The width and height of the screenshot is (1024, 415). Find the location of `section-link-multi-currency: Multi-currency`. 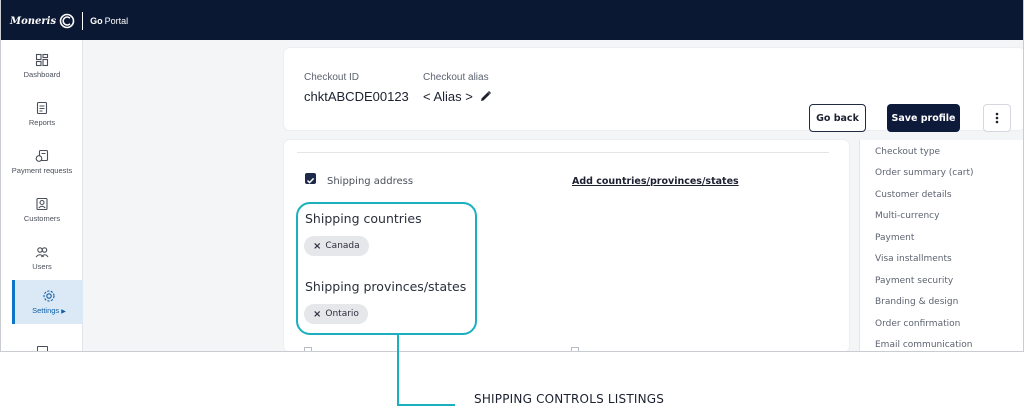

section-link-multi-currency: Multi-currency is located at coordinates (907, 216).